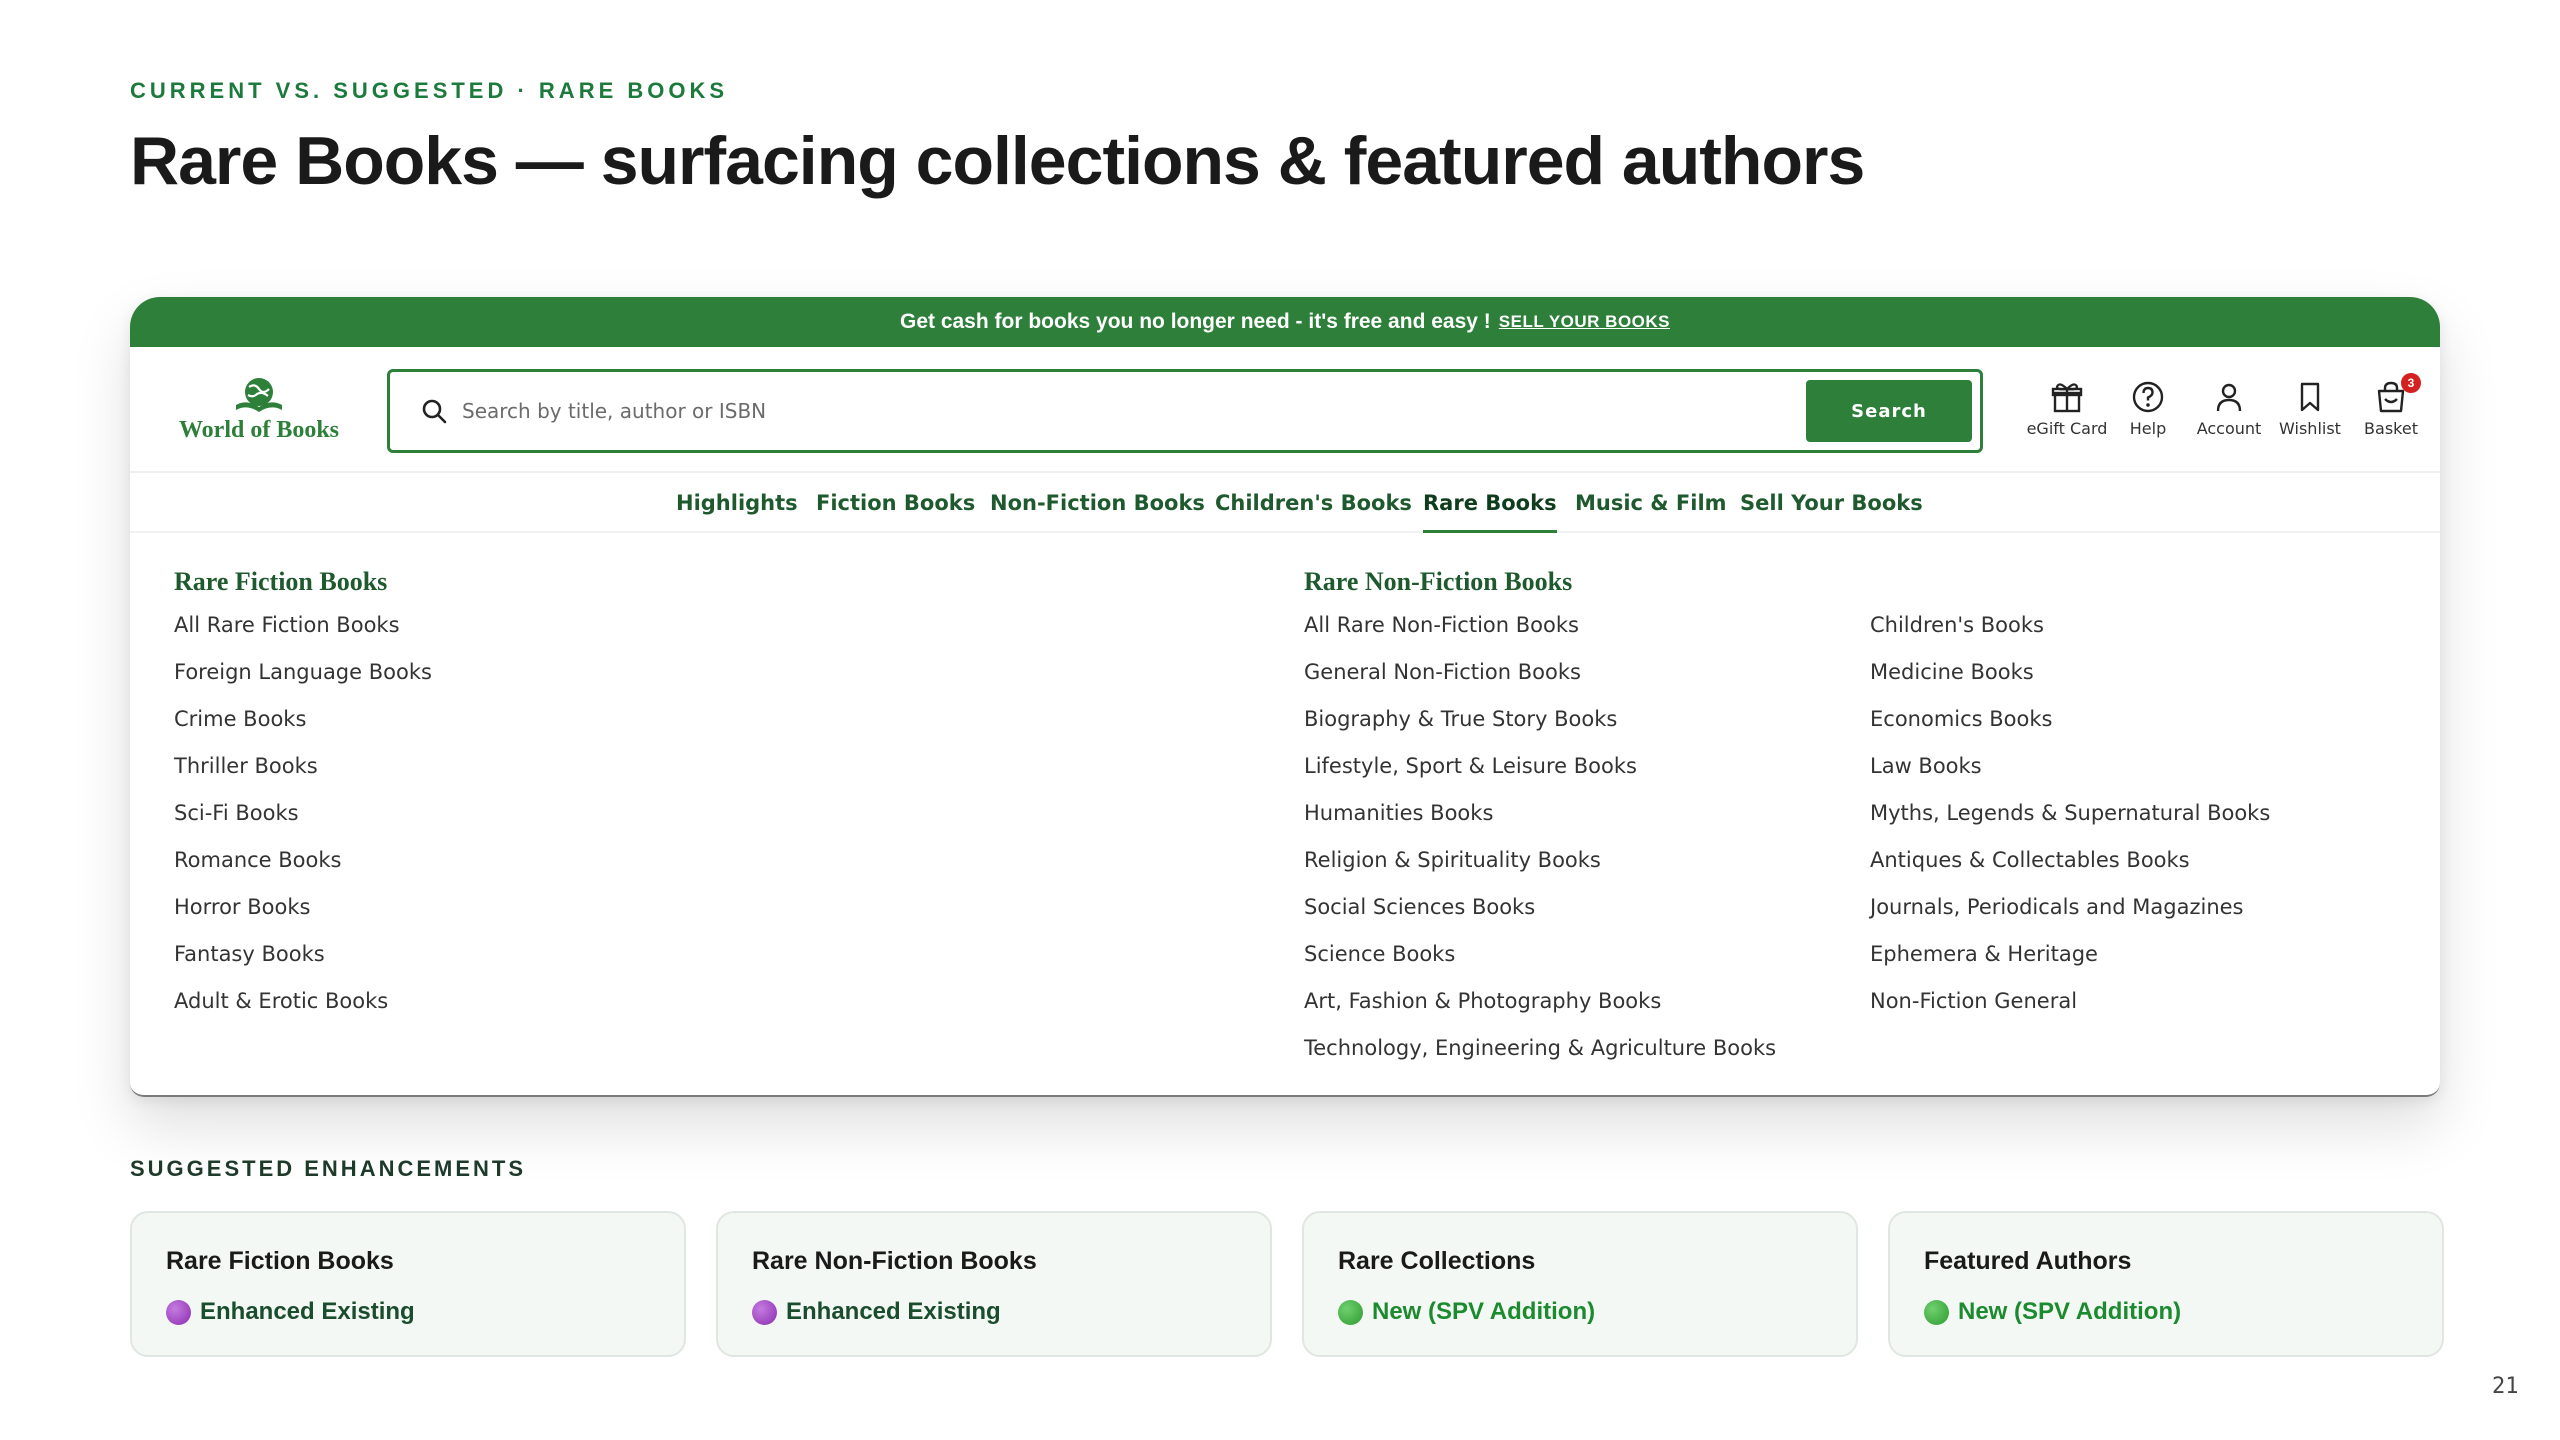 The width and height of the screenshot is (2560, 1440). I want to click on nav-fiction-books: Fiction Books, so click(895, 503).